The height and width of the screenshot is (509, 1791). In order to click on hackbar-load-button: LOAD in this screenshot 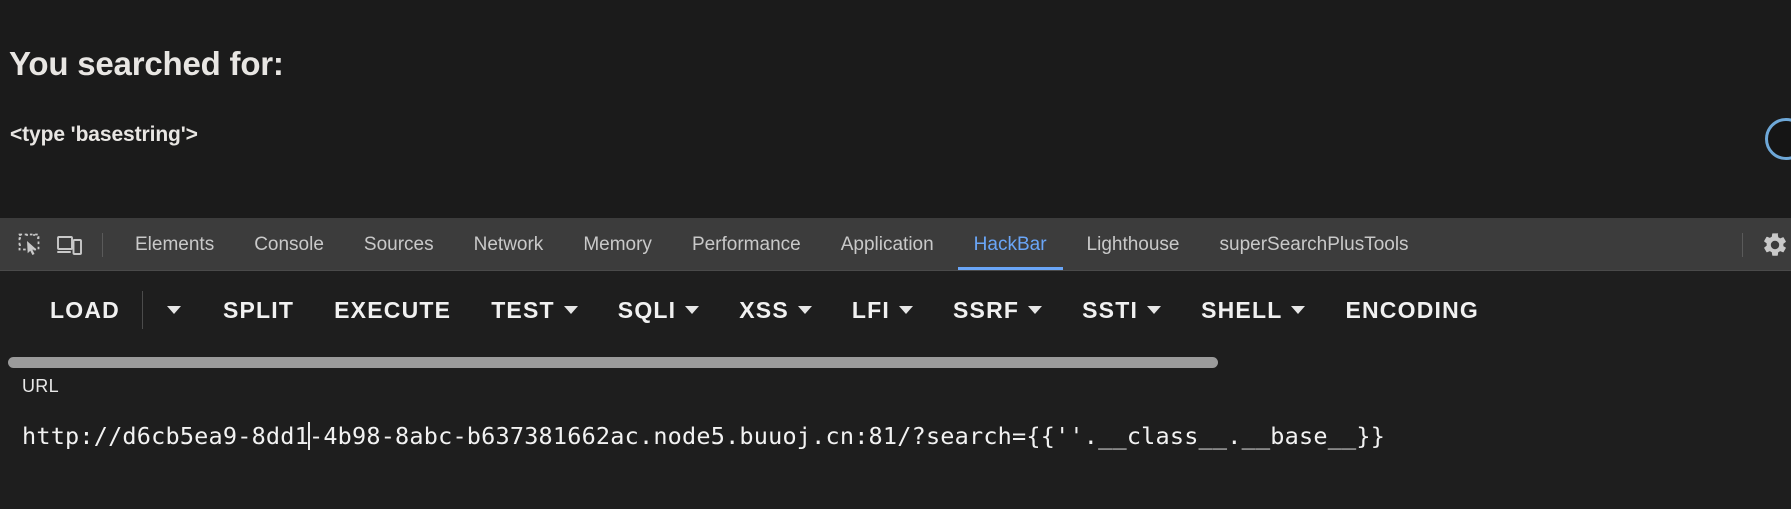, I will do `click(85, 310)`.